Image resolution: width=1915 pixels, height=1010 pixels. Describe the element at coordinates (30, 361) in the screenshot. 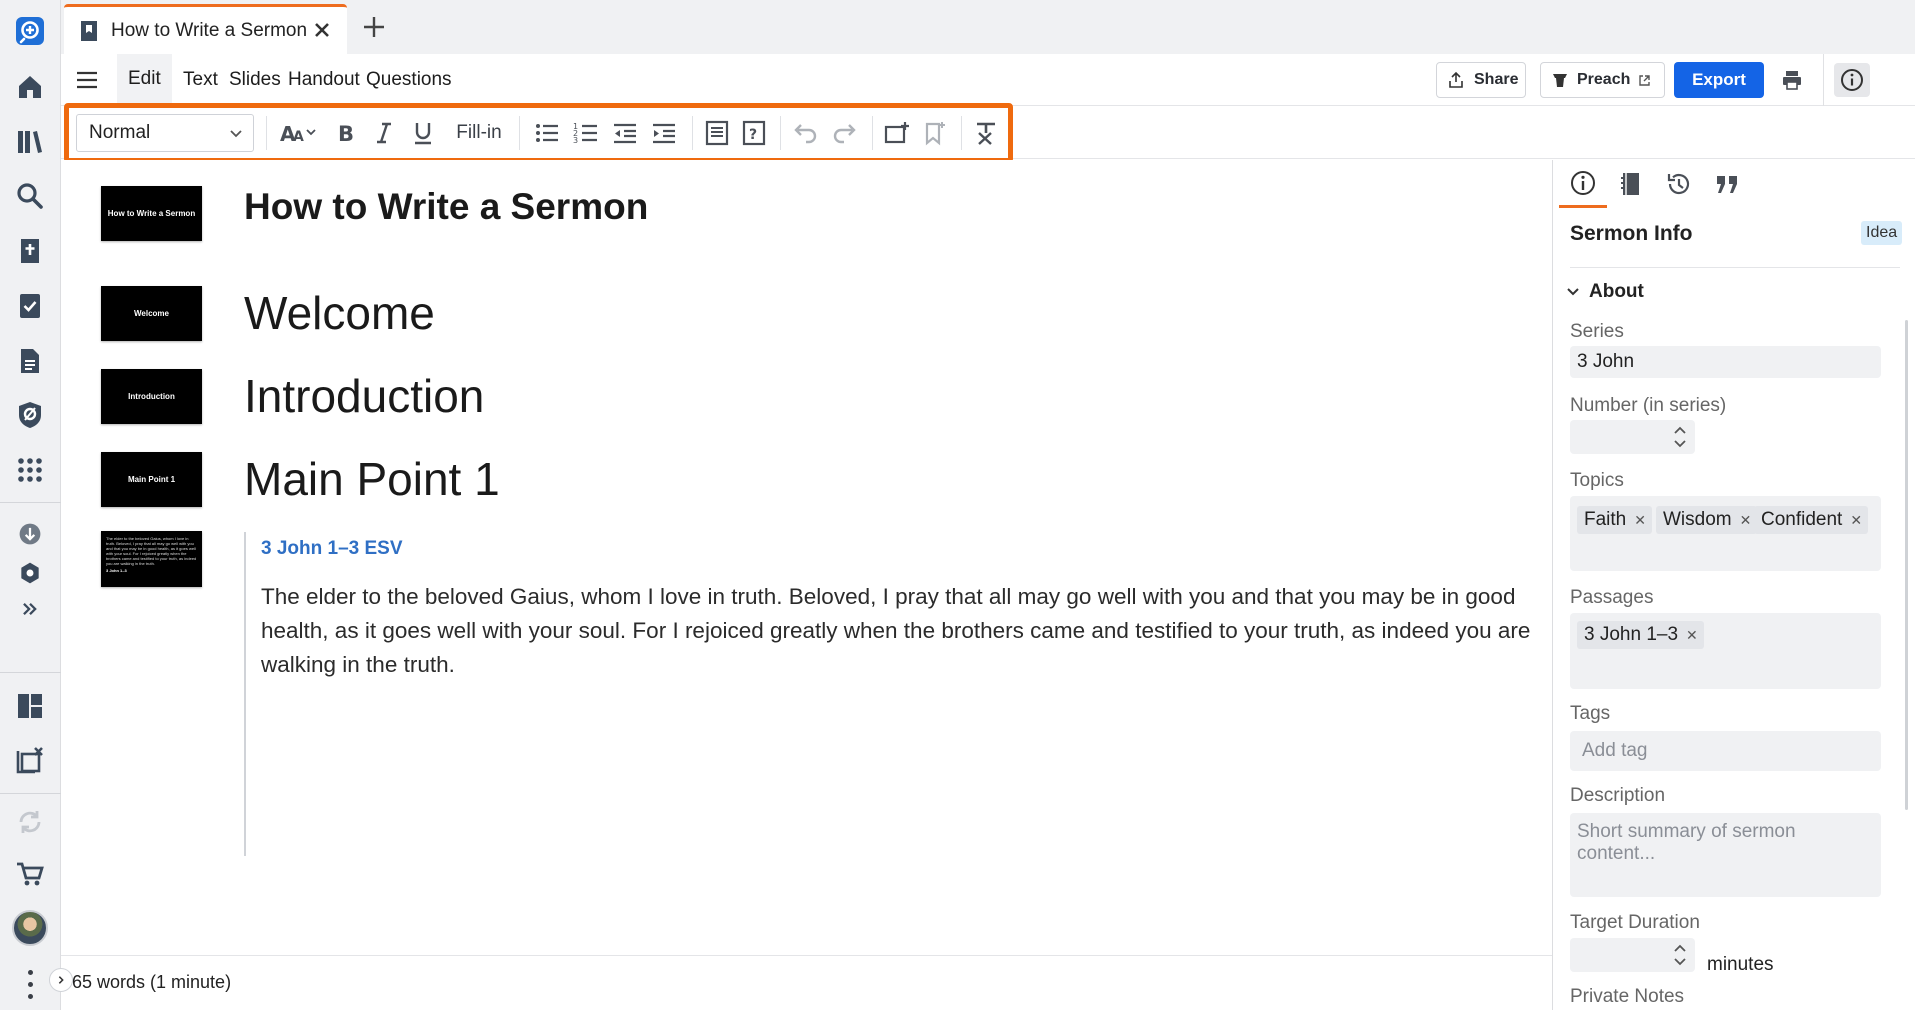

I see `document-icon` at that location.